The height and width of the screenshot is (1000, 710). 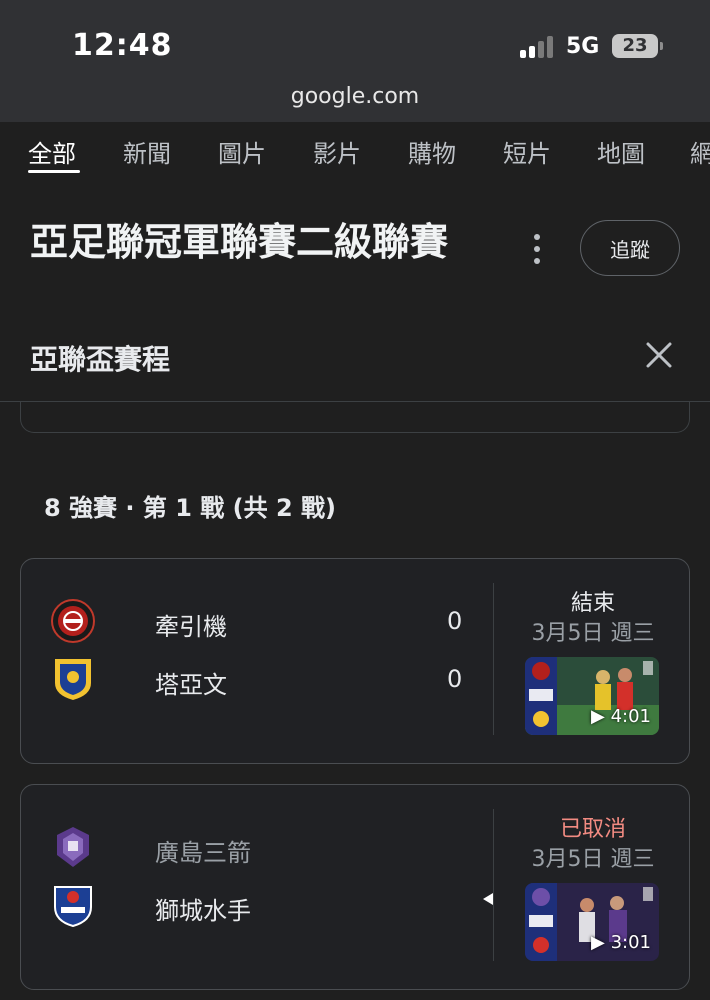 I want to click on address-bar: google.com, so click(x=355, y=96).